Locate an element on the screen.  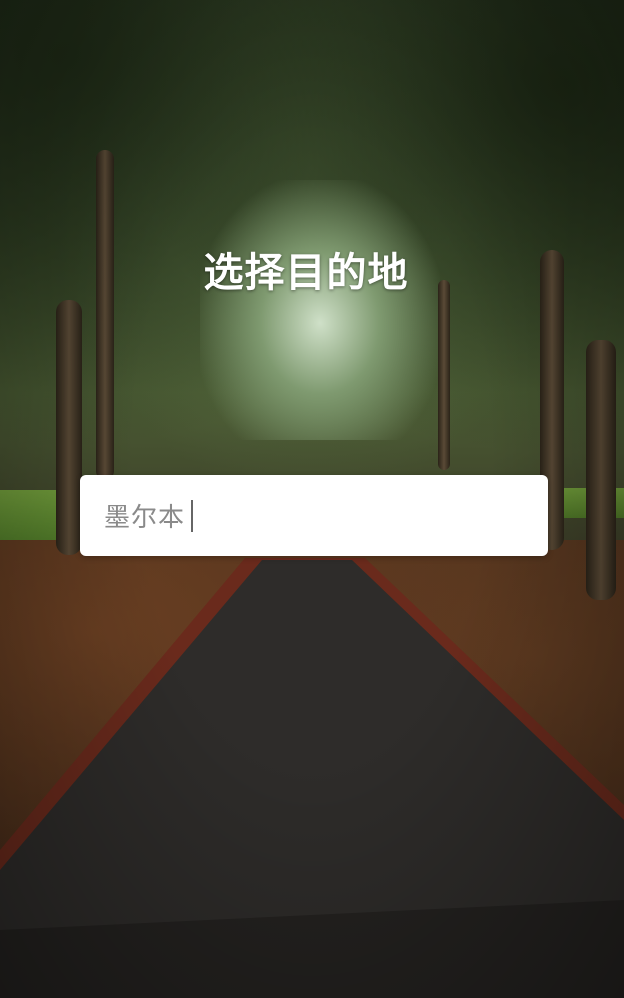
destination-input: 墨尔本 is located at coordinates (314, 515).